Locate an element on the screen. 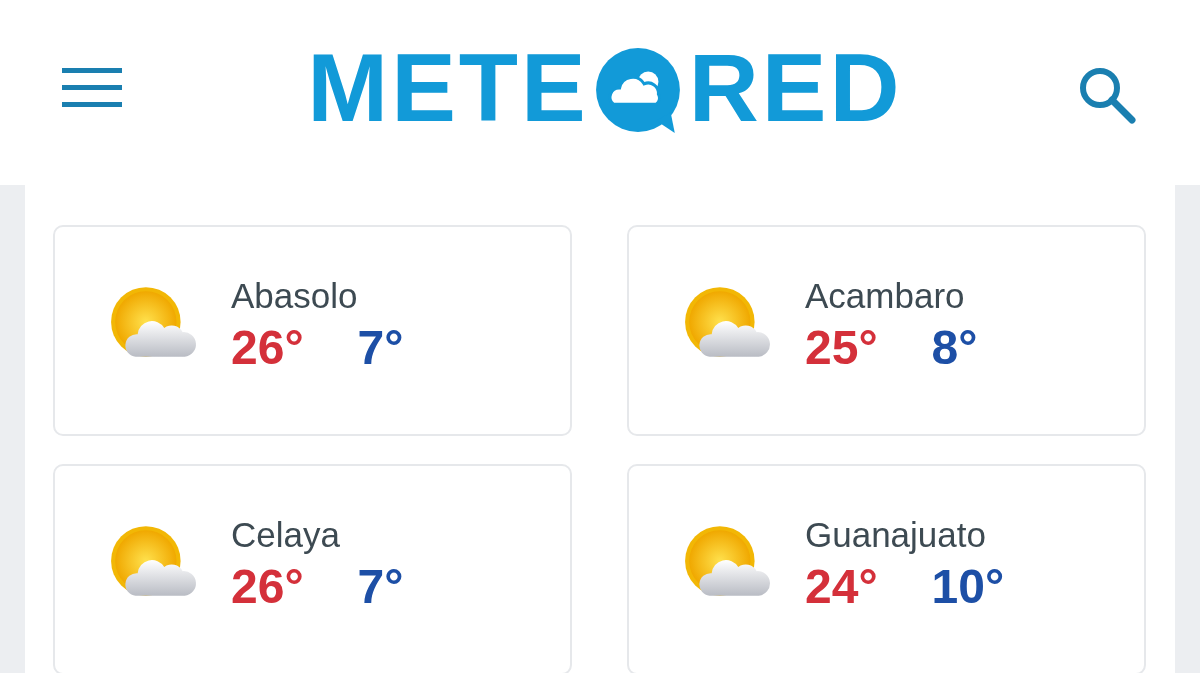 This screenshot has width=1200, height=673. menu-icon is located at coordinates (92, 87).